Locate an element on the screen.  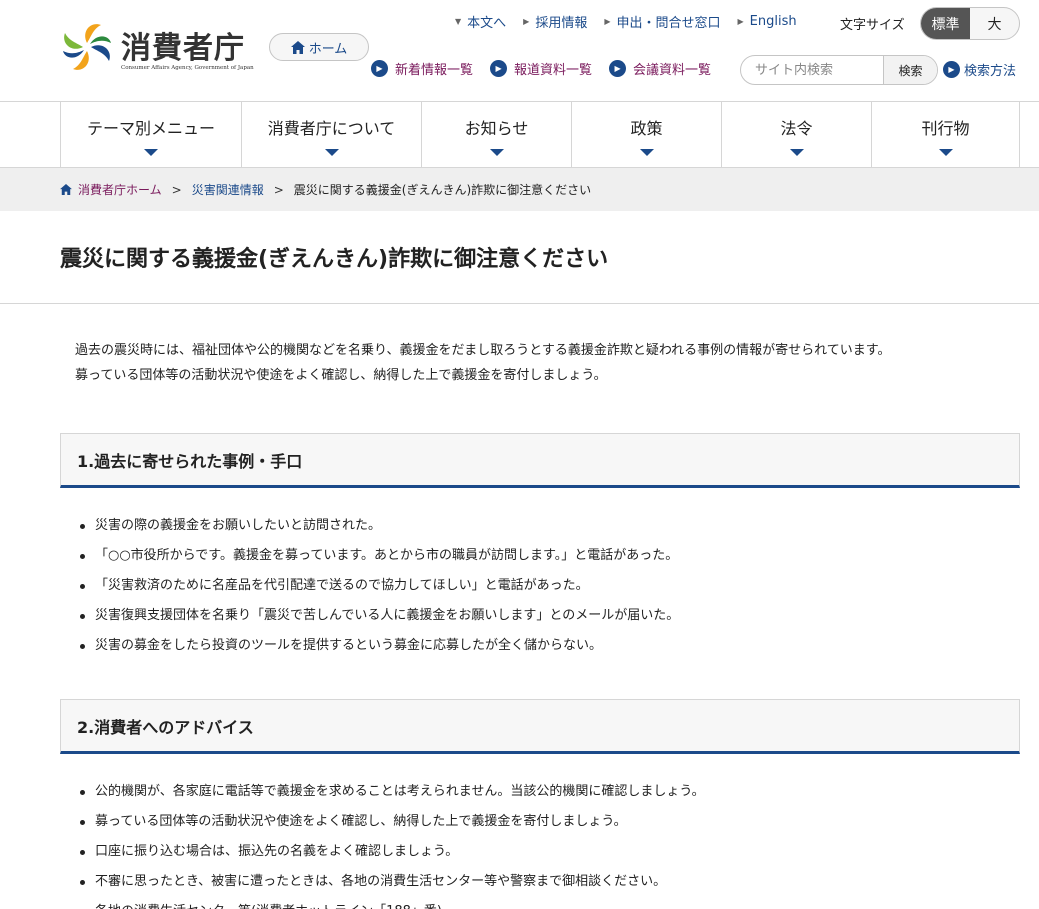
toplink-contact: ▶ 申出・問合せ窓口 is located at coordinates (662, 21).